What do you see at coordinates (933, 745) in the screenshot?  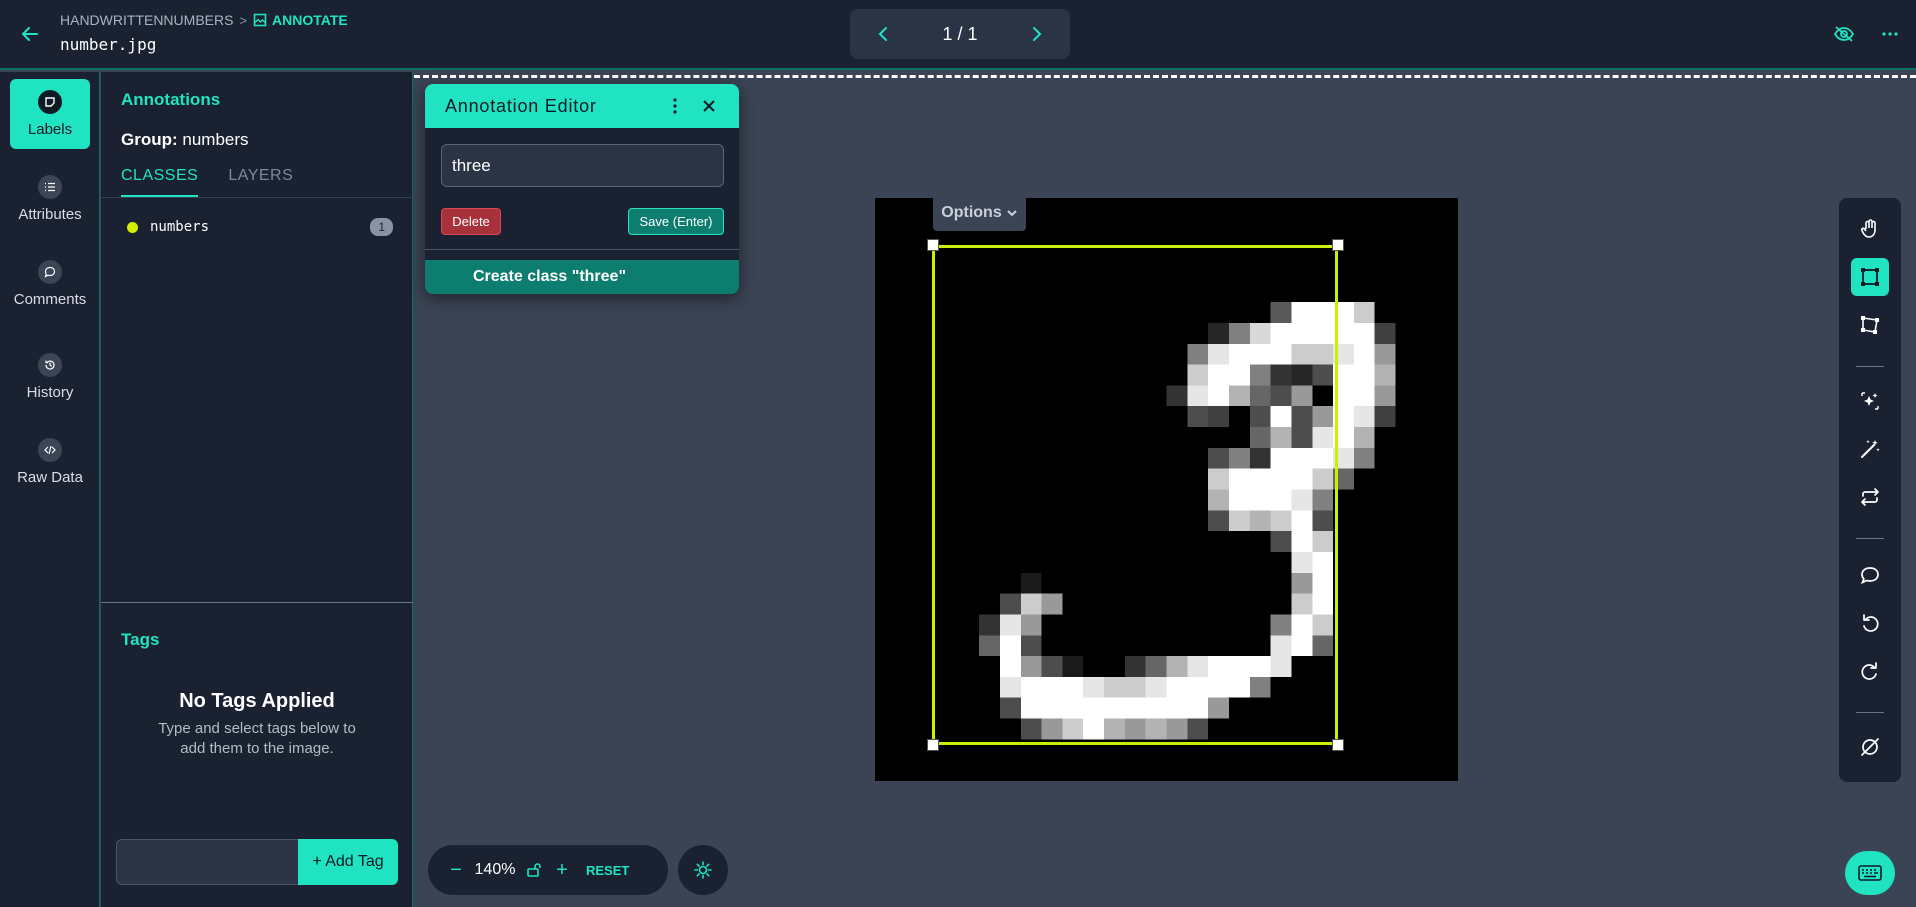 I see `bbox-handle-bottom-left` at bounding box center [933, 745].